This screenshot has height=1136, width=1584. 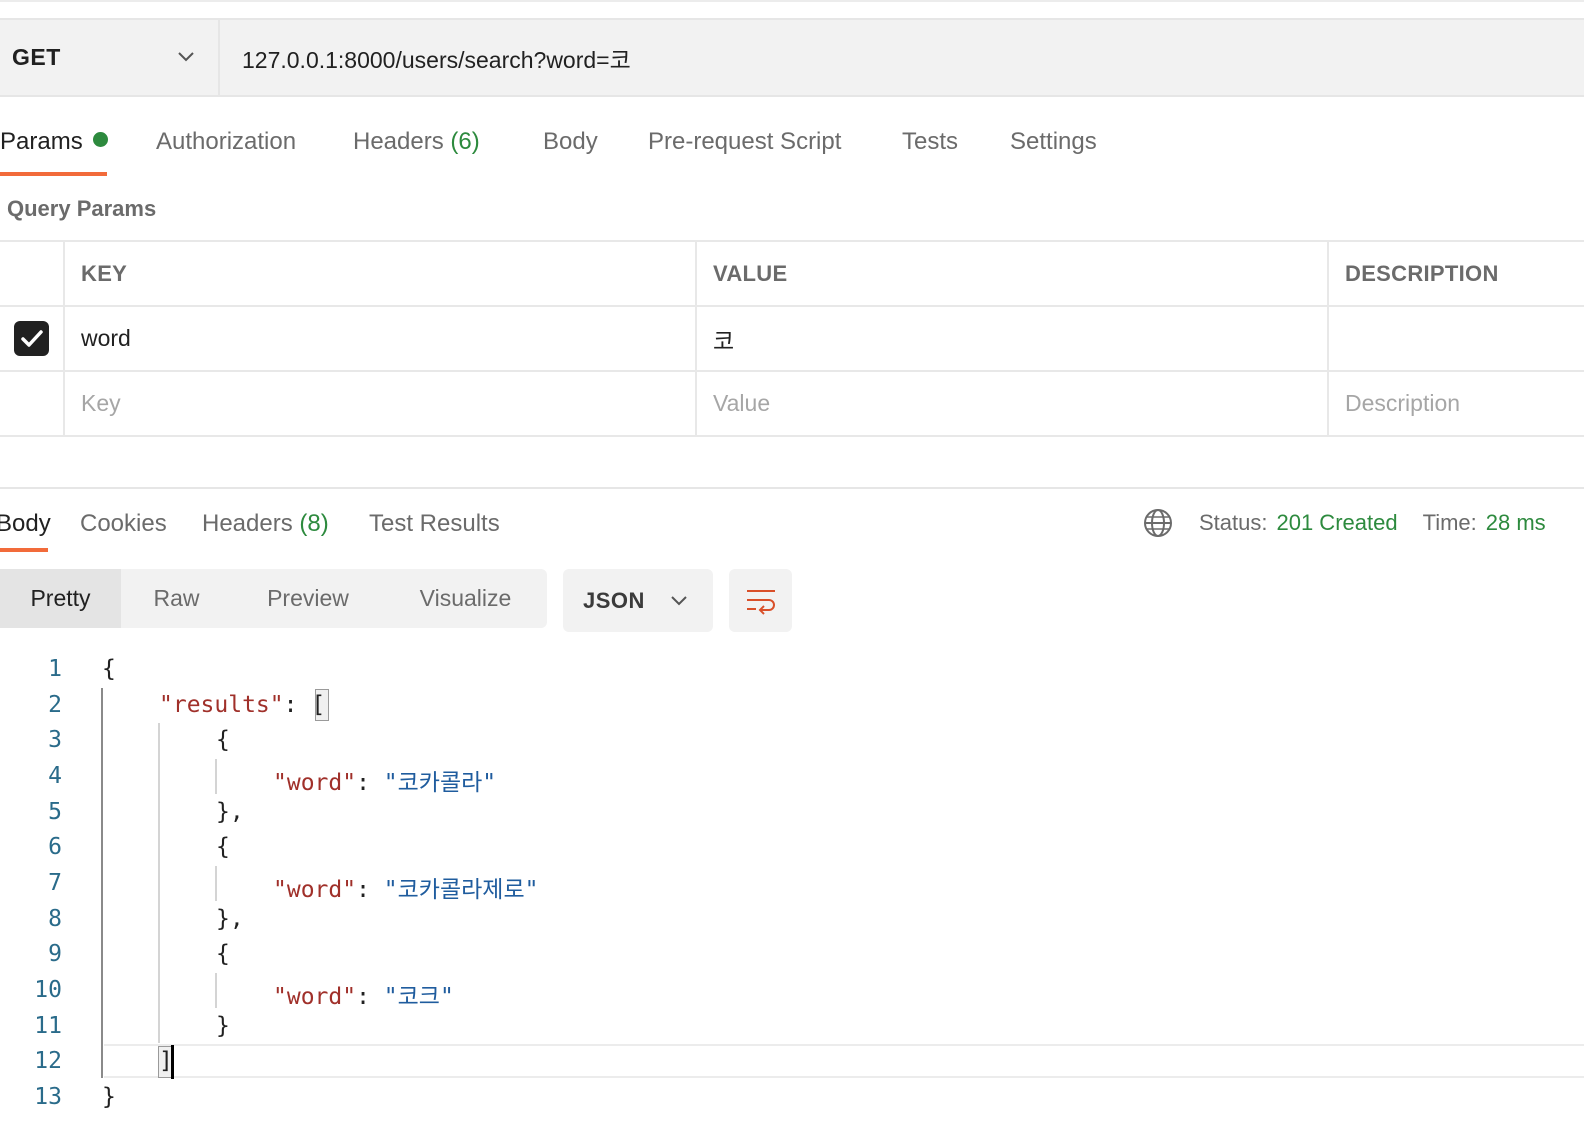 What do you see at coordinates (308, 598) in the screenshot?
I see `view-preview-button: Preview` at bounding box center [308, 598].